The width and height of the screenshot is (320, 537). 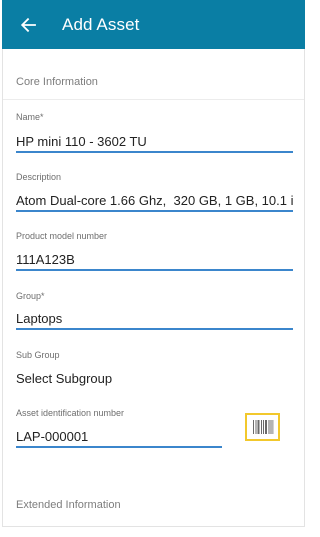 I want to click on arrow-left-icon, so click(x=28, y=24).